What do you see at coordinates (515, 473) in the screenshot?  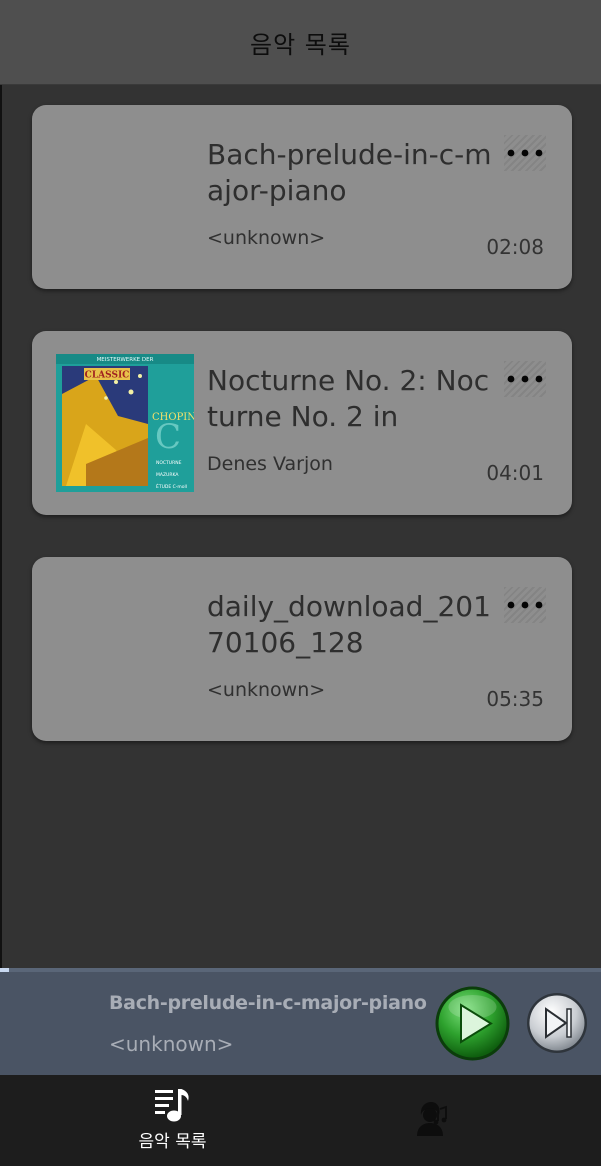 I see `song-duration: 04:01` at bounding box center [515, 473].